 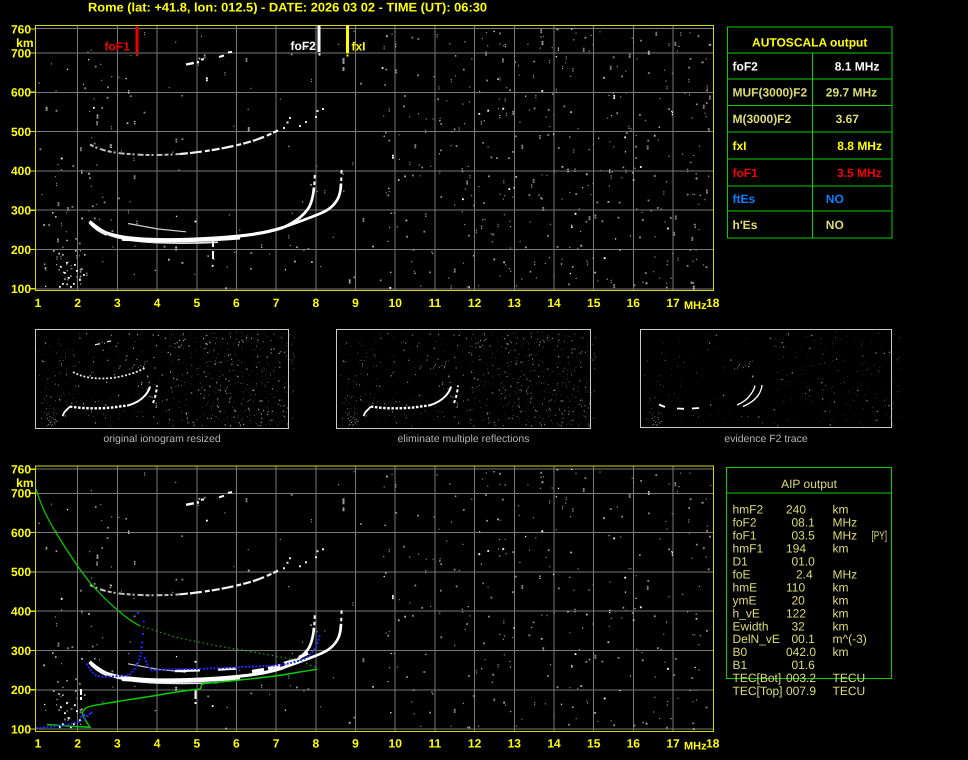 I want to click on svg-text: 8.8 MHz, so click(x=859, y=146).